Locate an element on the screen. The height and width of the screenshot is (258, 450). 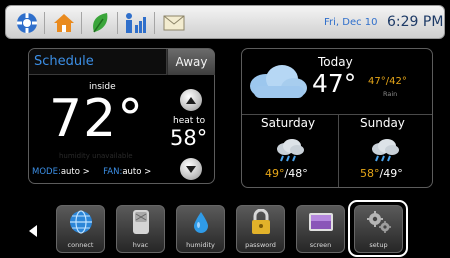
humidity-button: humidity is located at coordinates (200, 229).